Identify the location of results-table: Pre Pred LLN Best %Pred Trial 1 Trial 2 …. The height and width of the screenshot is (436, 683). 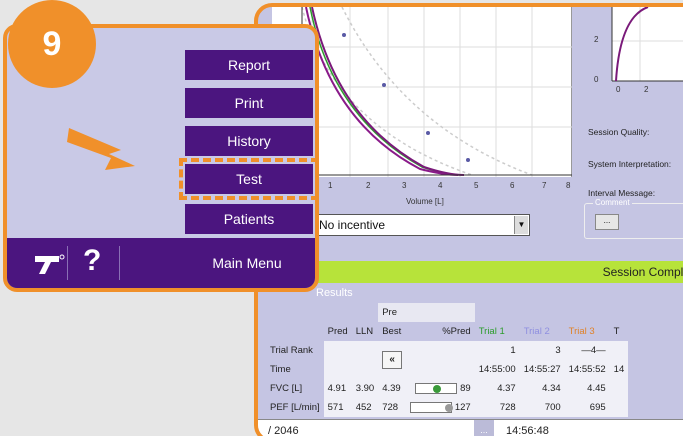
(447, 360).